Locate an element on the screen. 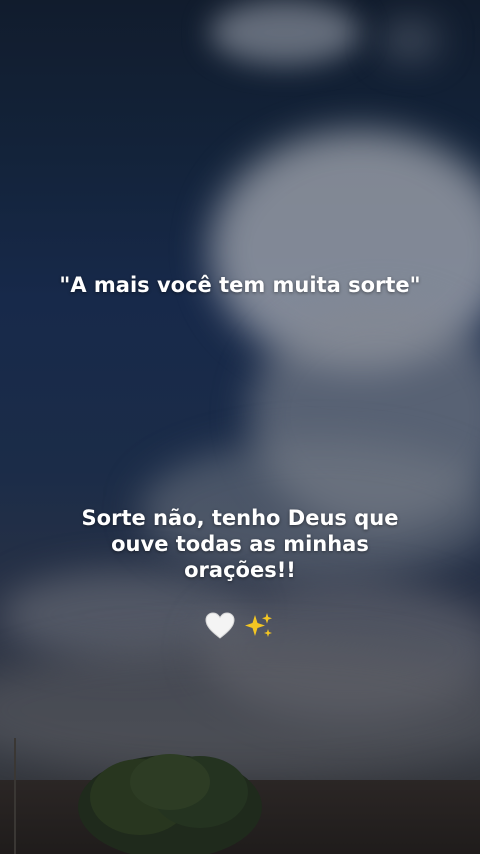 This screenshot has width=480, height=854. emoji-row is located at coordinates (240, 625).